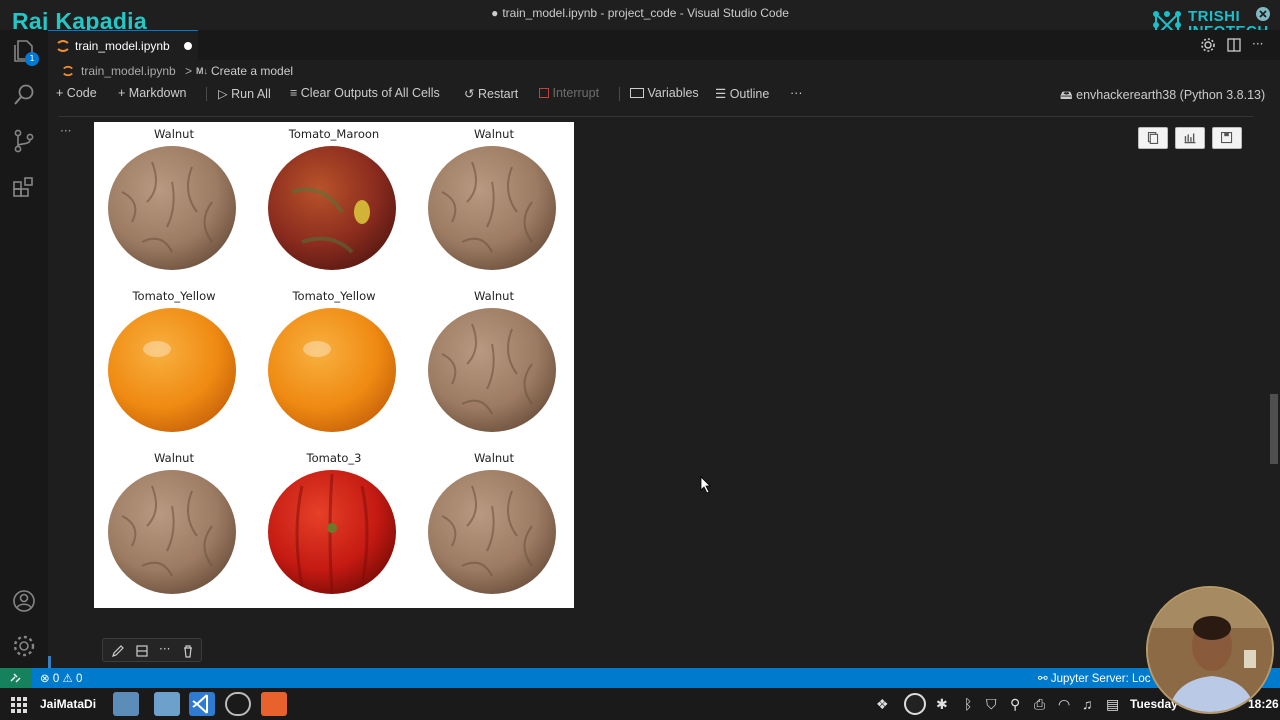 This screenshot has width=1280, height=720. I want to click on interrupt-button: Interrupt, so click(569, 93).